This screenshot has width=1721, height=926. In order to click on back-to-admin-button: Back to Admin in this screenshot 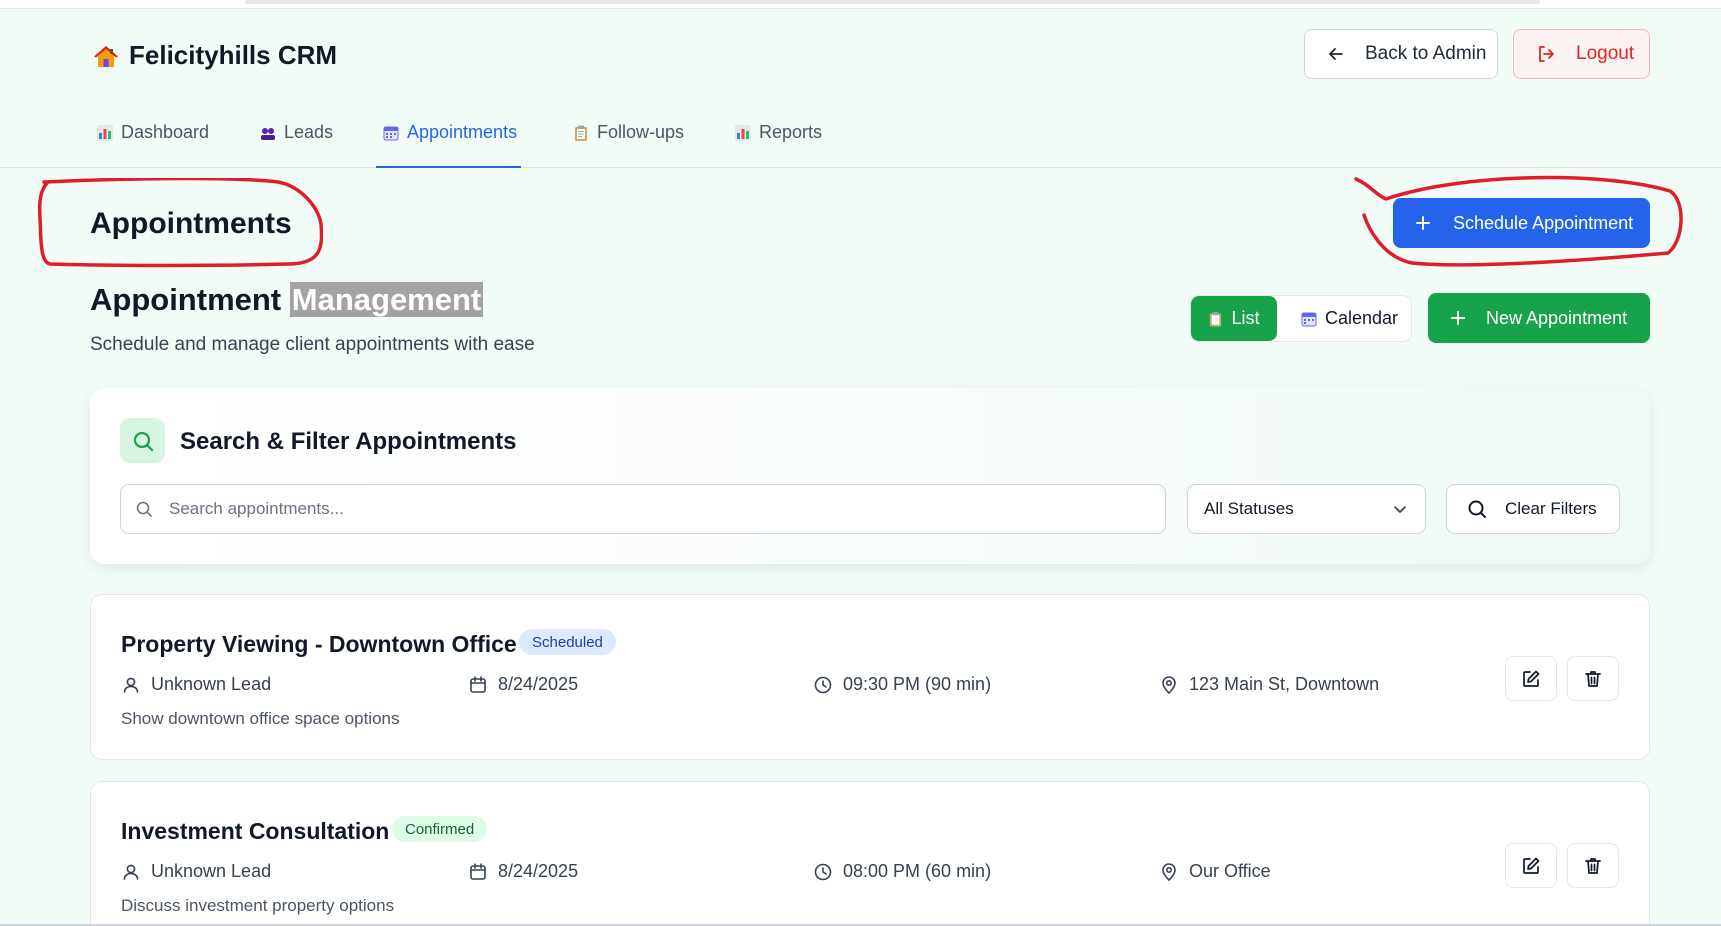, I will do `click(1401, 54)`.